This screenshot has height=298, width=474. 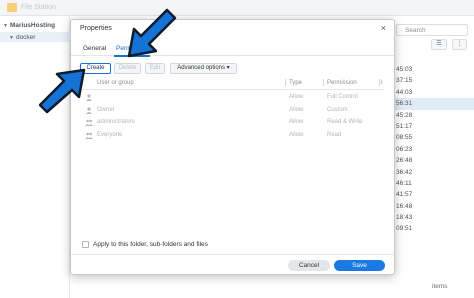 What do you see at coordinates (115, 83) in the screenshot?
I see `column-header-user: User or group` at bounding box center [115, 83].